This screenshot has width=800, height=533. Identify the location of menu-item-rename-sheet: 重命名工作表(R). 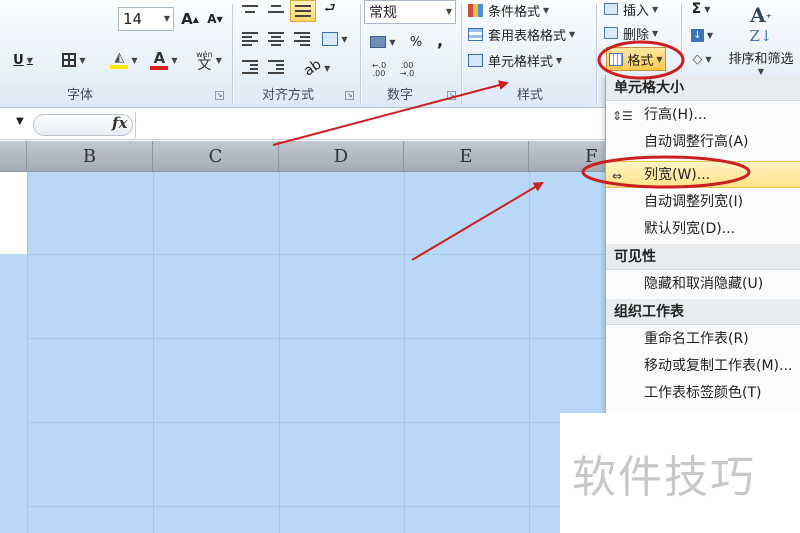
(703, 339).